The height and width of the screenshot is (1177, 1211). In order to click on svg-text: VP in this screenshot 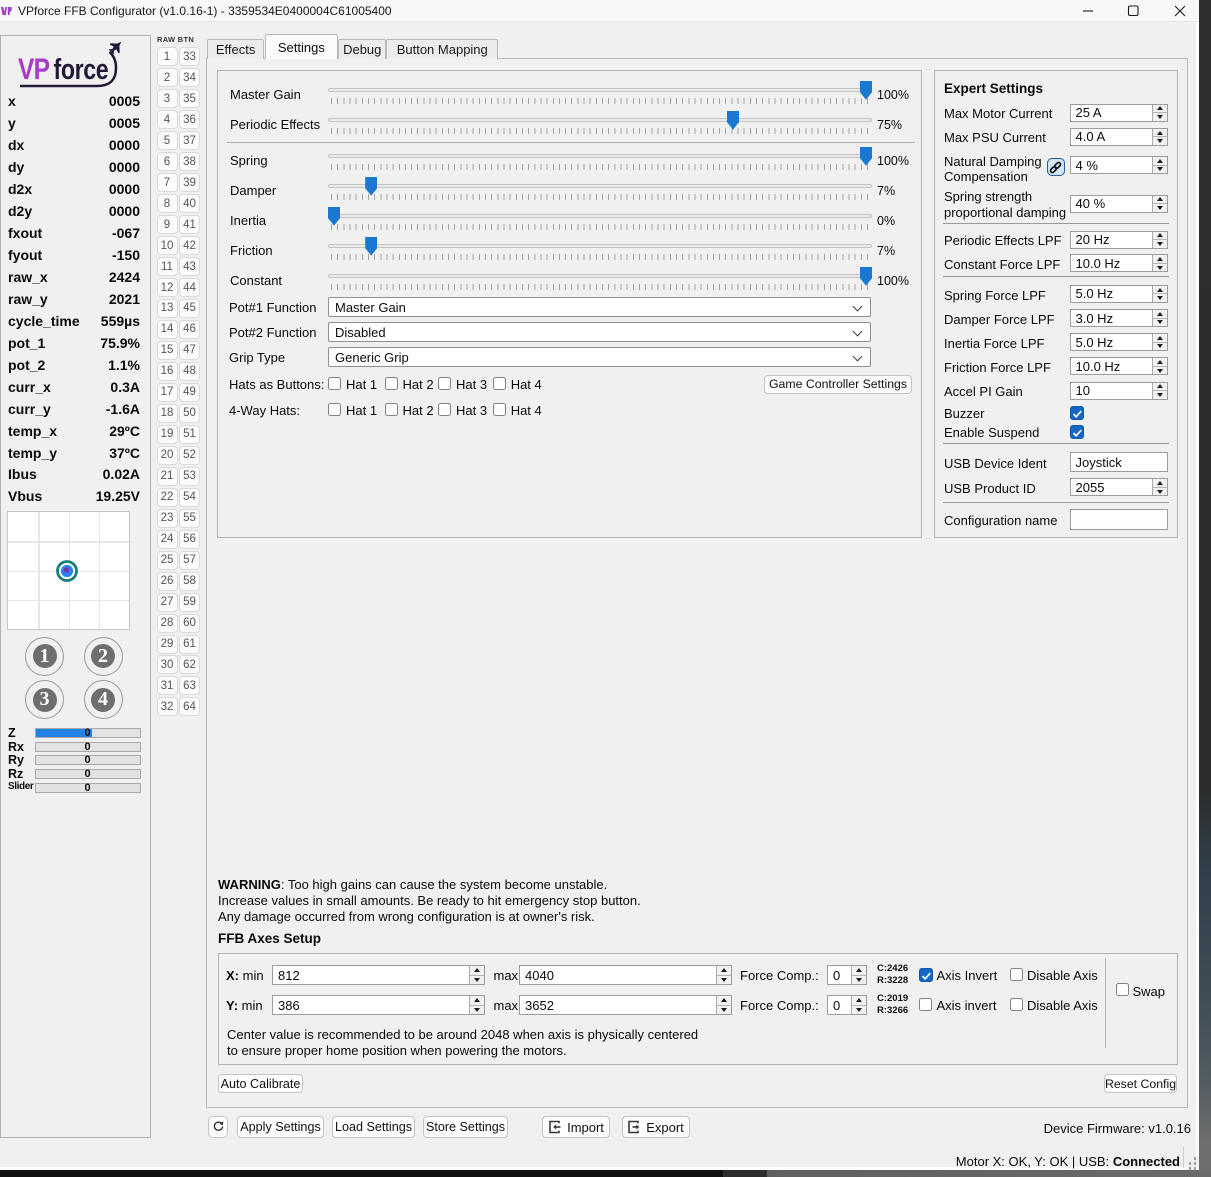, I will do `click(34, 69)`.